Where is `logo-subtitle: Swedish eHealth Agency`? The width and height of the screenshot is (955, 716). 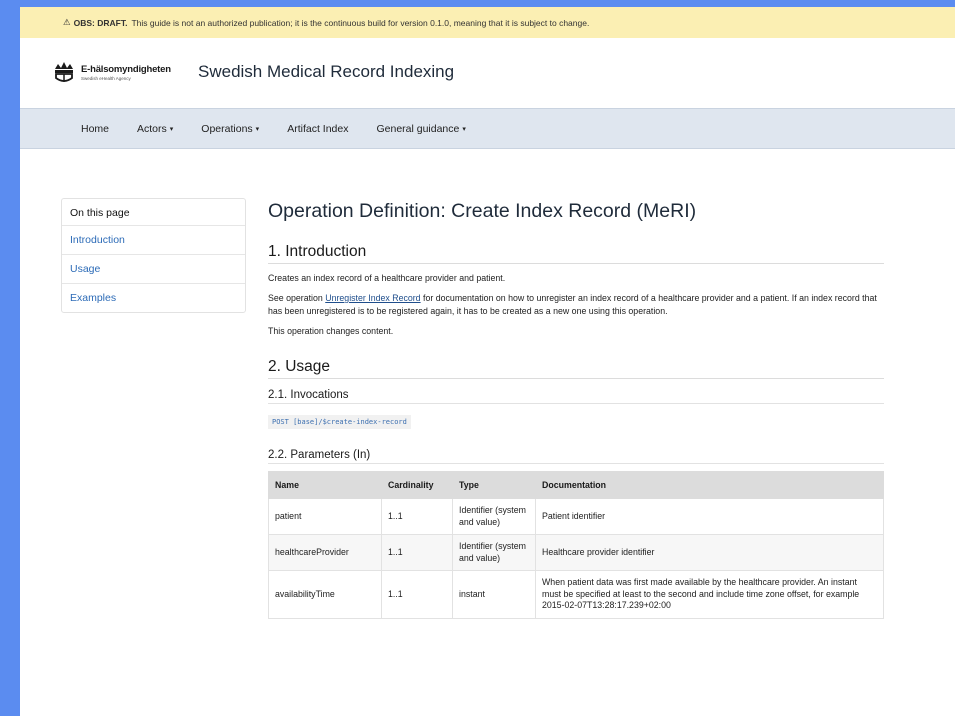
logo-subtitle: Swedish eHealth Agency is located at coordinates (106, 78).